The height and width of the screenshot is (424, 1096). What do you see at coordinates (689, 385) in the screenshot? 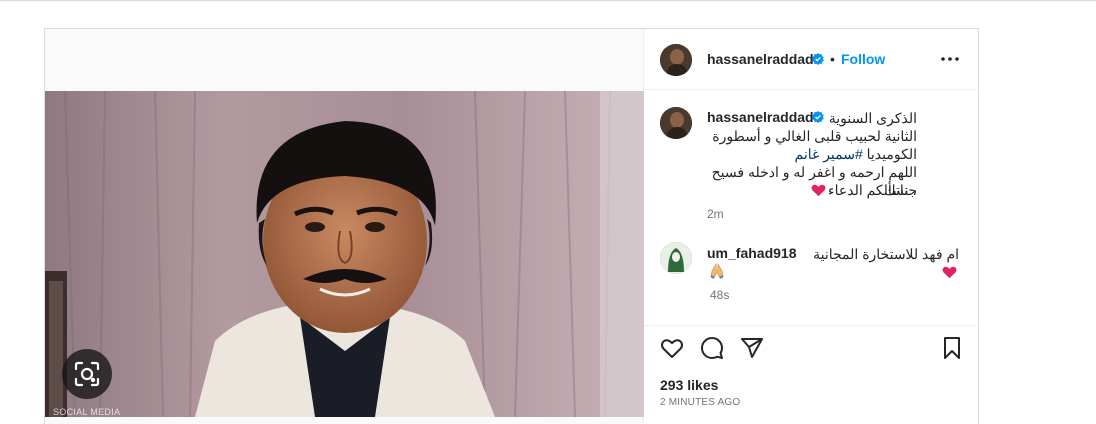
I see `likes-count: 293 likes` at bounding box center [689, 385].